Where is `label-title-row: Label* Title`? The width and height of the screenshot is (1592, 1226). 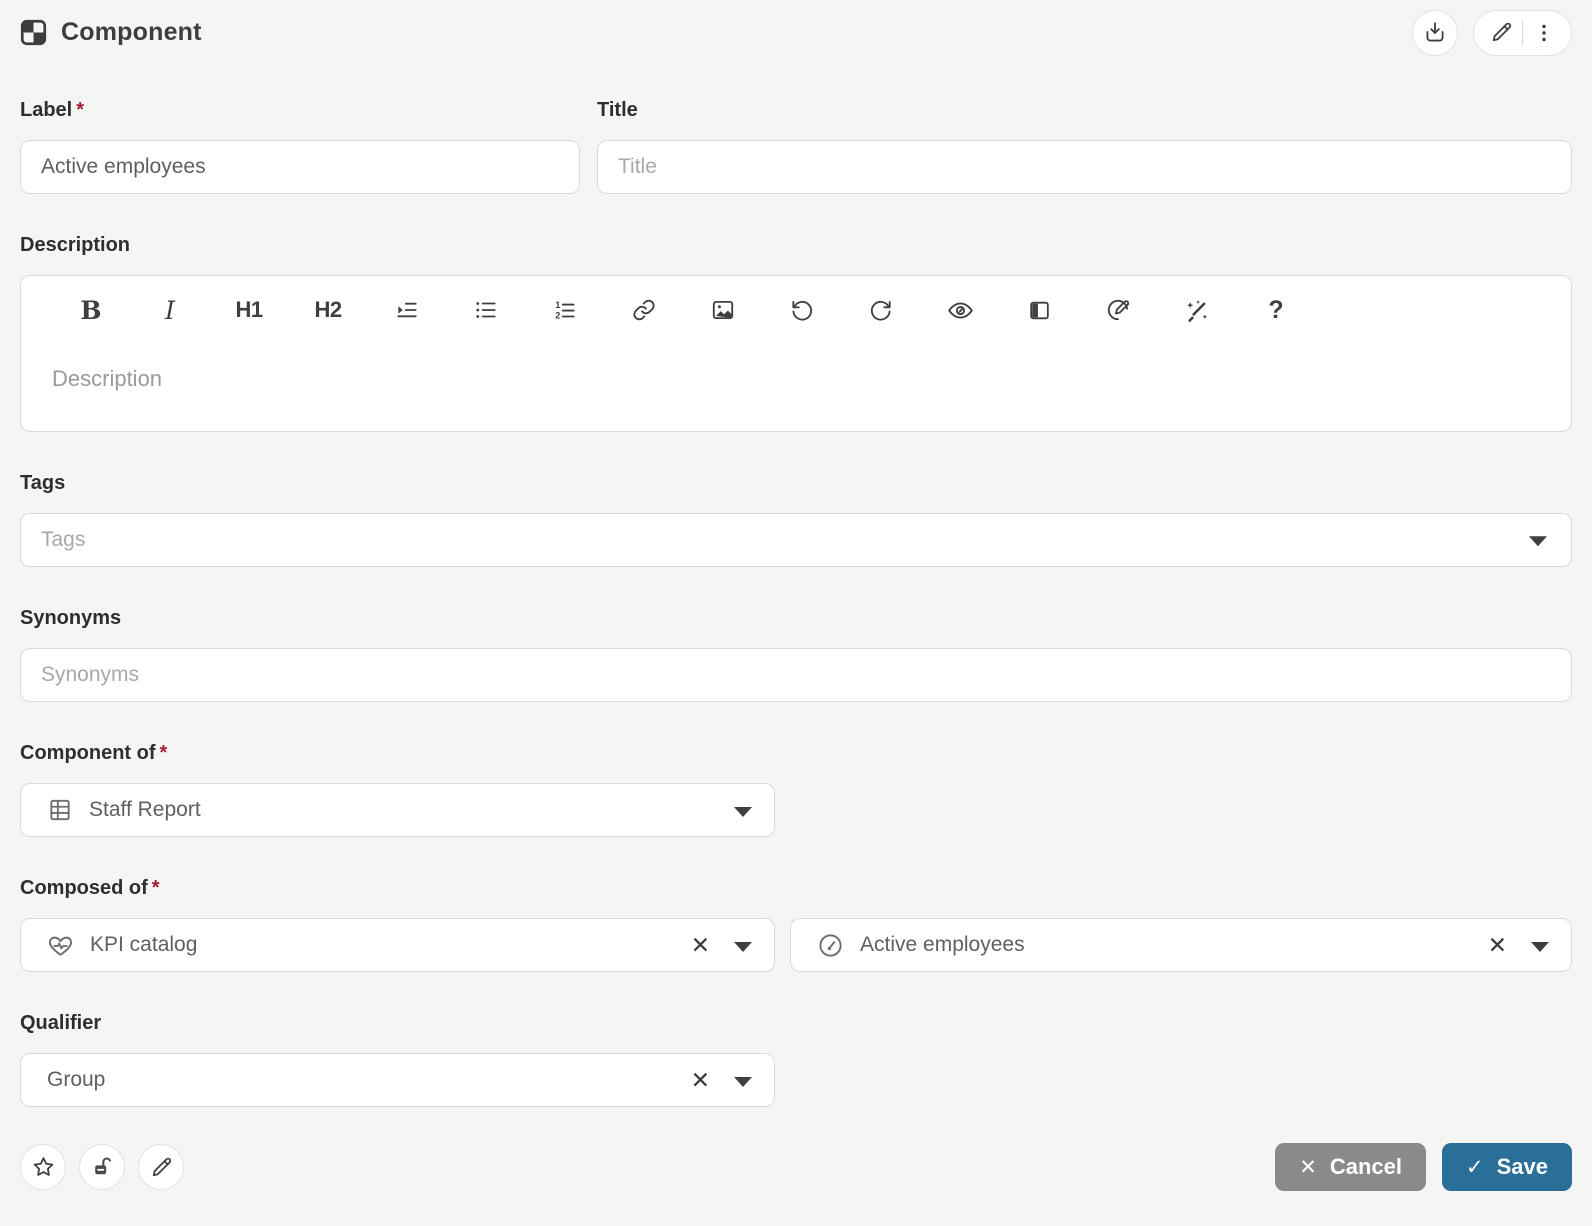 label-title-row: Label* Title is located at coordinates (796, 125).